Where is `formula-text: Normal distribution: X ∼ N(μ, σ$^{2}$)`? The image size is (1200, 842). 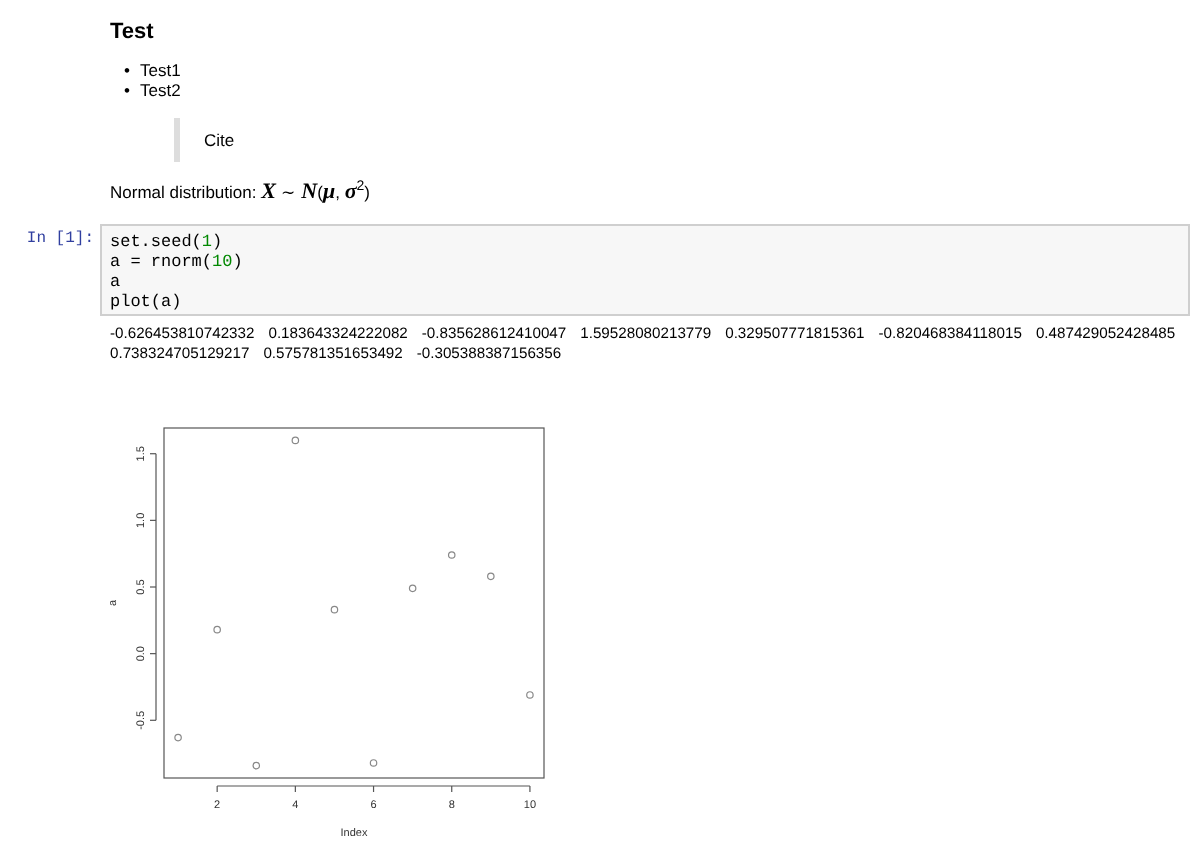 formula-text: Normal distribution: X ∼ N(μ, σ$^{2}$) is located at coordinates (241, 192).